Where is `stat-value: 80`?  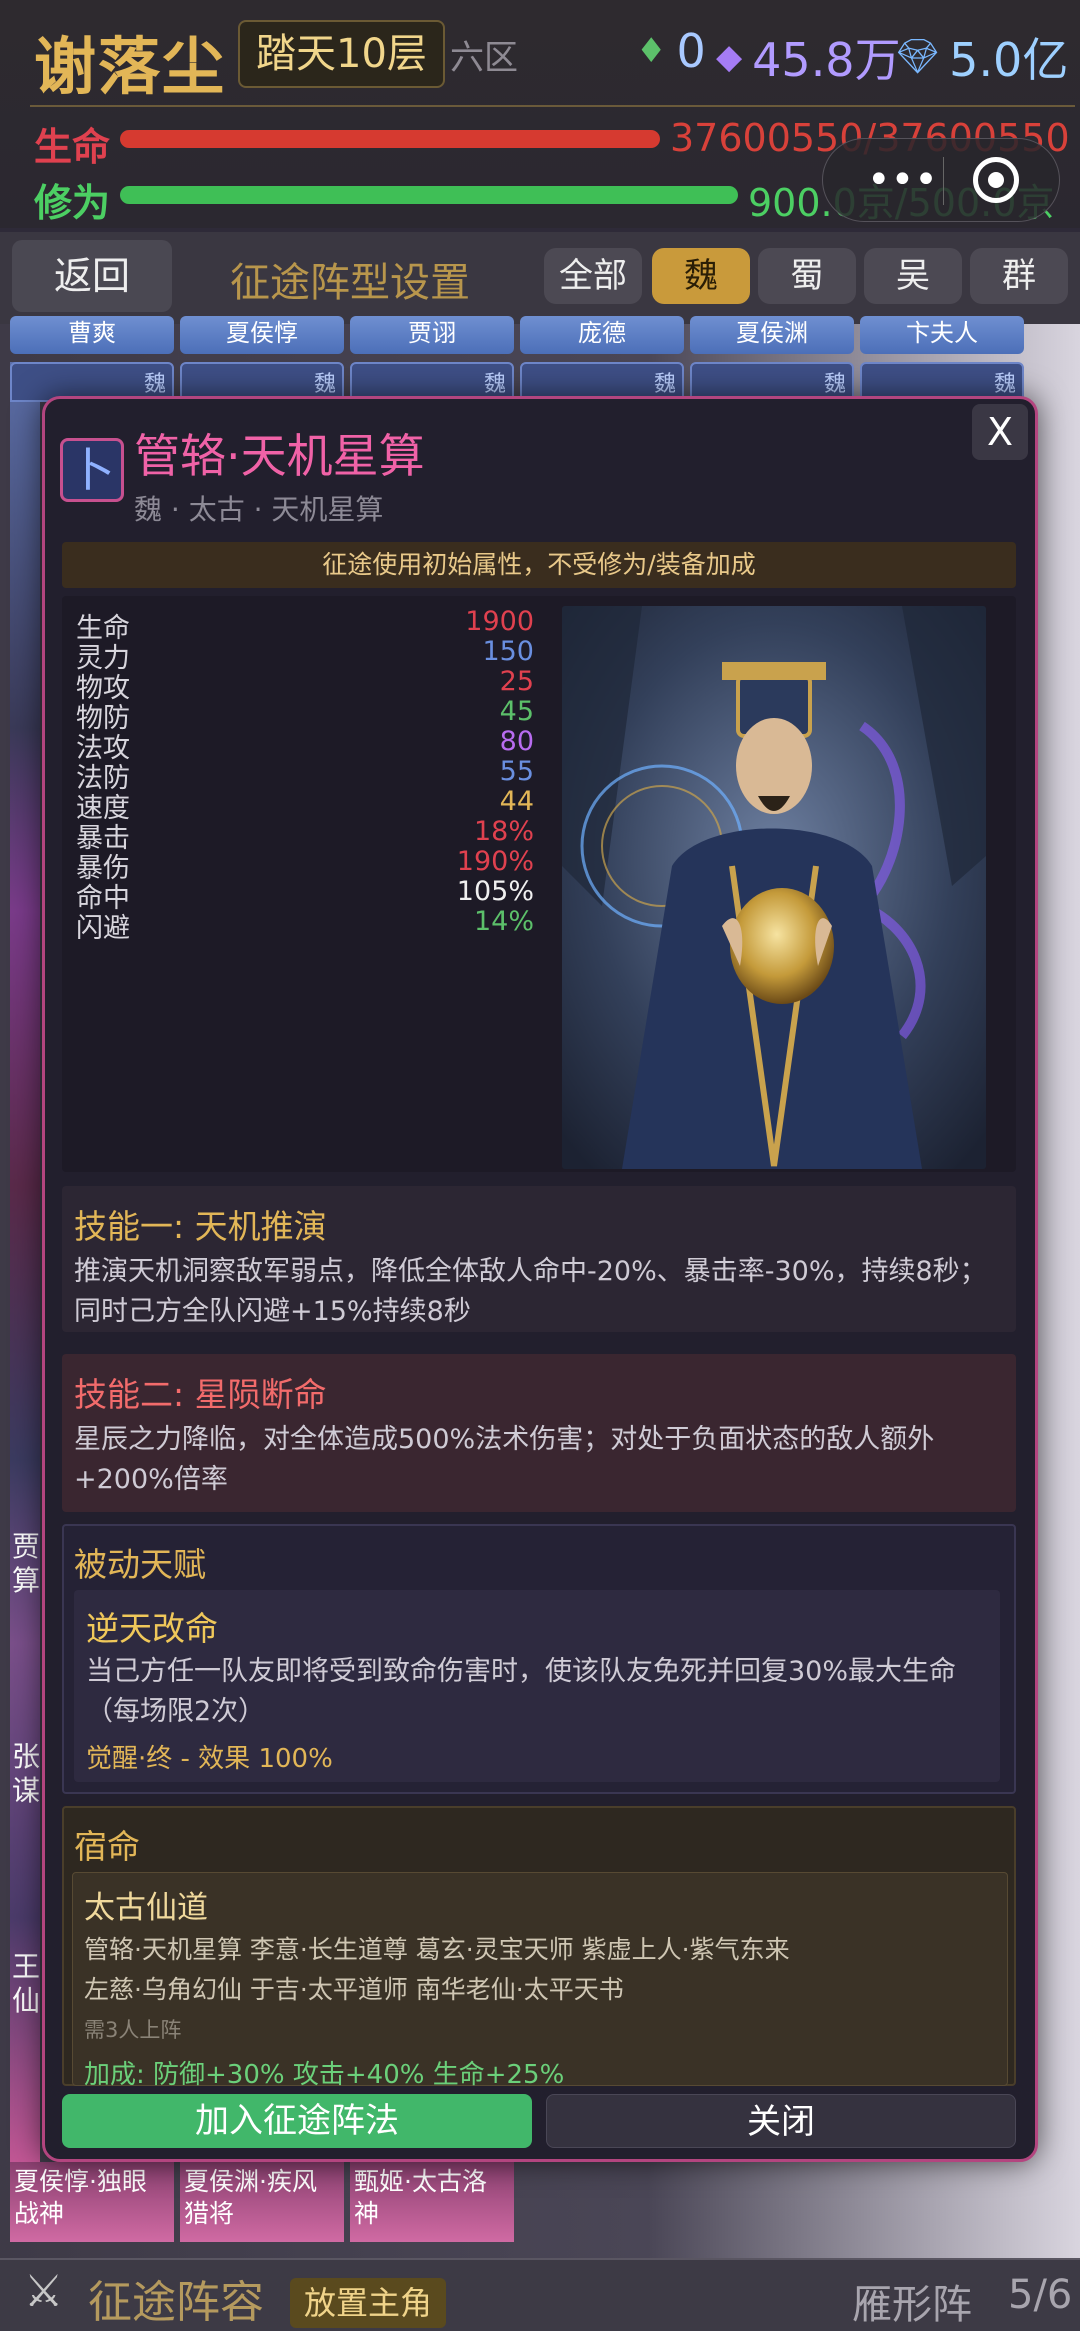 stat-value: 80 is located at coordinates (516, 741).